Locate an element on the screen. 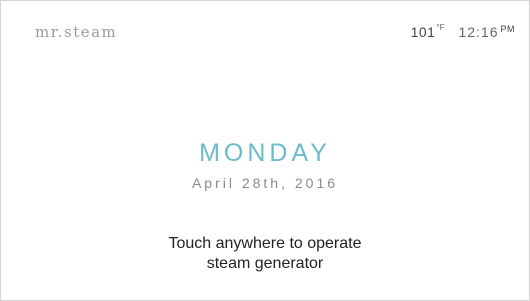 The image size is (530, 301). status-bar: 101°F 12:16 PM is located at coordinates (462, 31).